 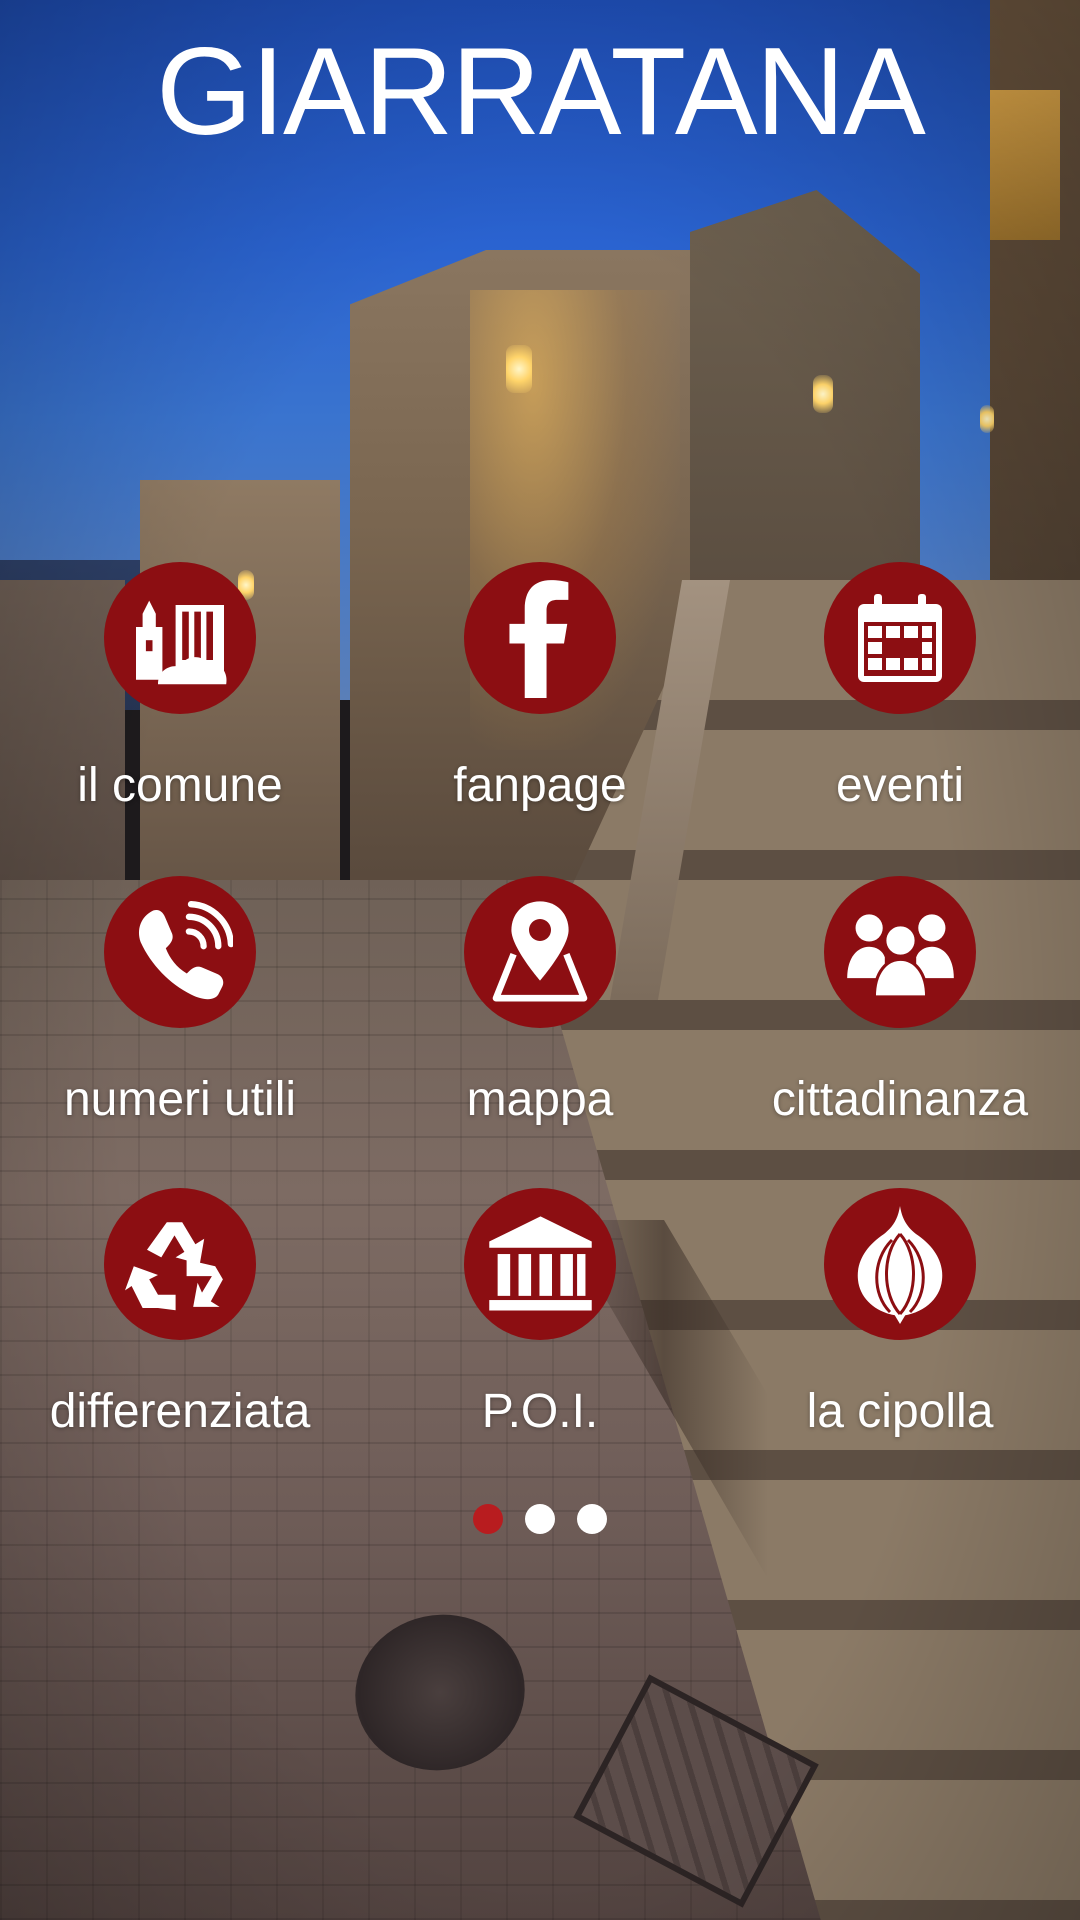 I want to click on menu-label: numeri utili, so click(x=180, y=1099).